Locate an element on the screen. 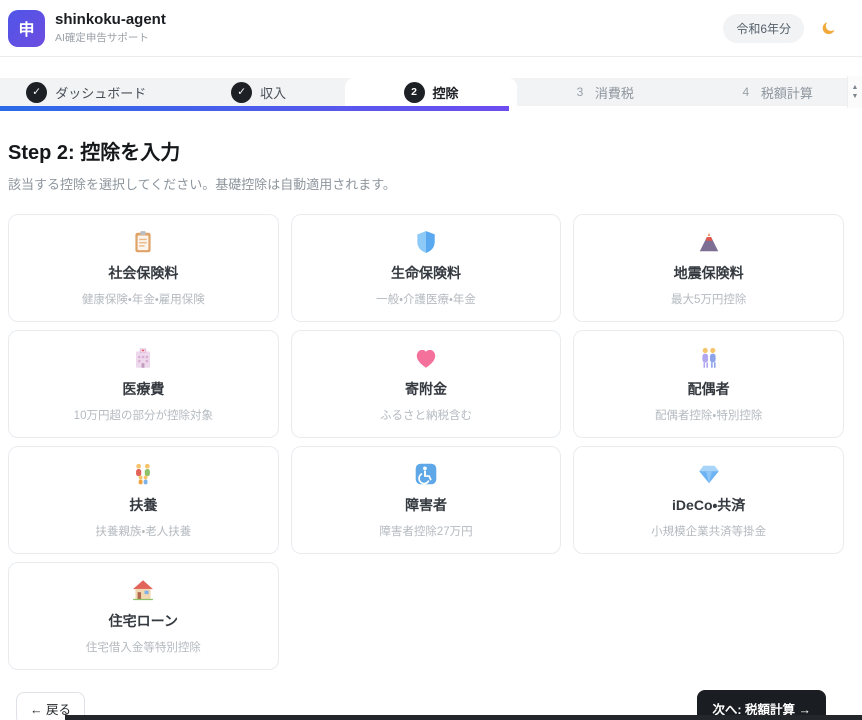 Image resolution: width=862 pixels, height=720 pixels. family-icon is located at coordinates (143, 474).